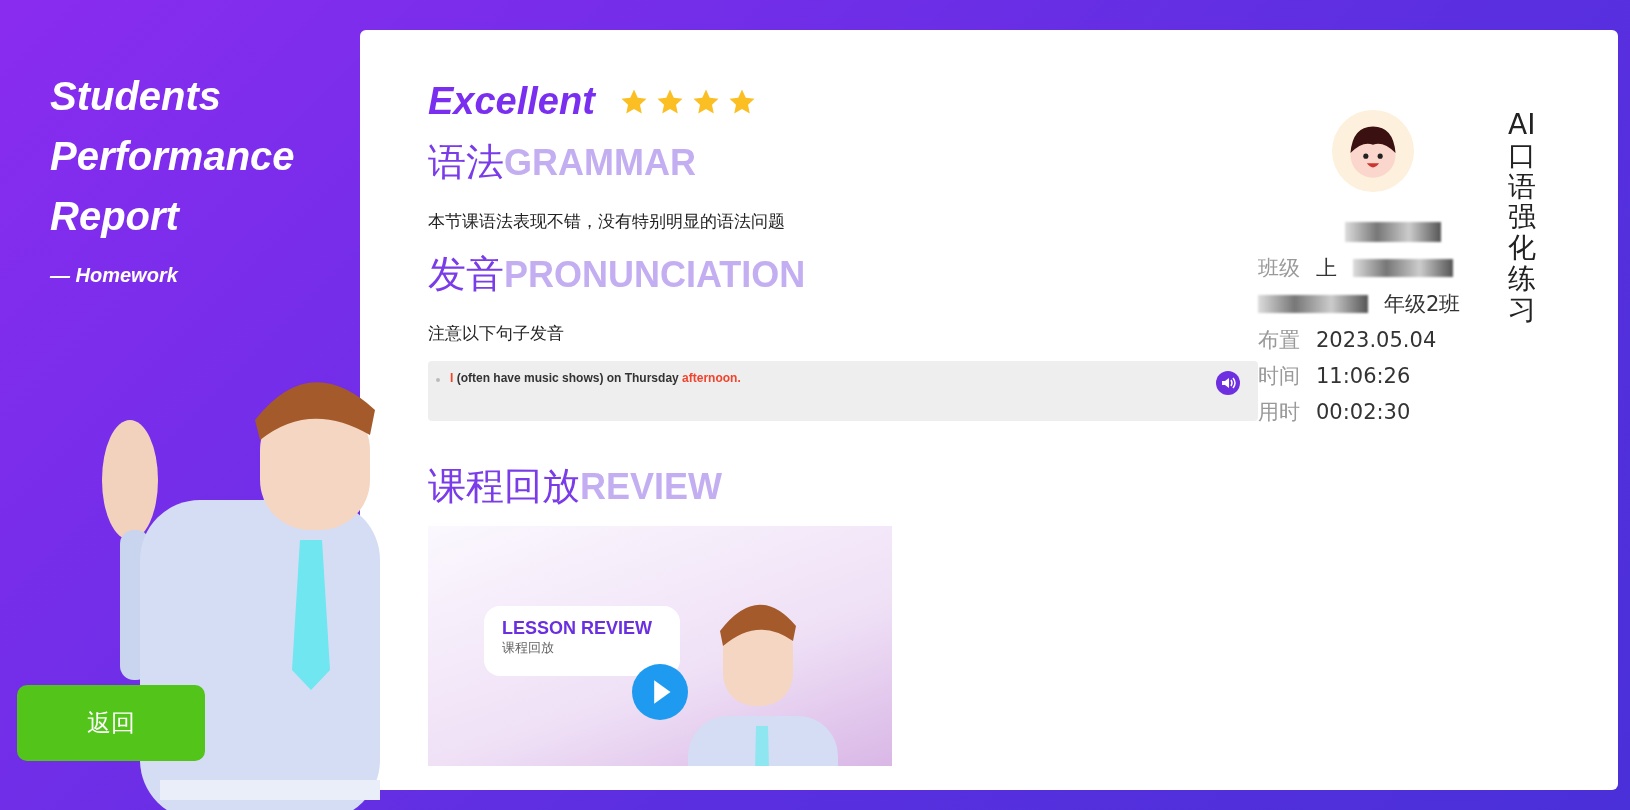 The height and width of the screenshot is (810, 1630). Describe the element at coordinates (1326, 268) in the screenshot. I see `info-value: 上` at that location.